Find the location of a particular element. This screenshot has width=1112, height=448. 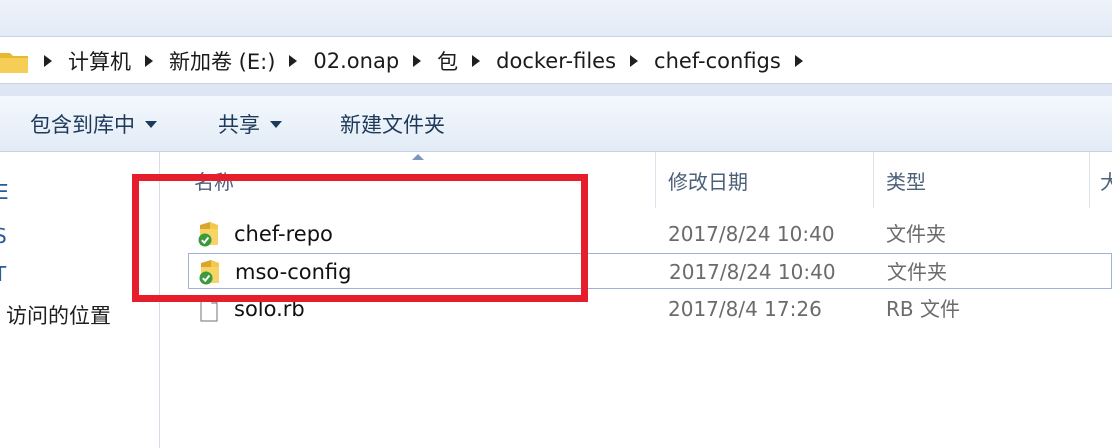

toolbar-gap is located at coordinates (556, 90).